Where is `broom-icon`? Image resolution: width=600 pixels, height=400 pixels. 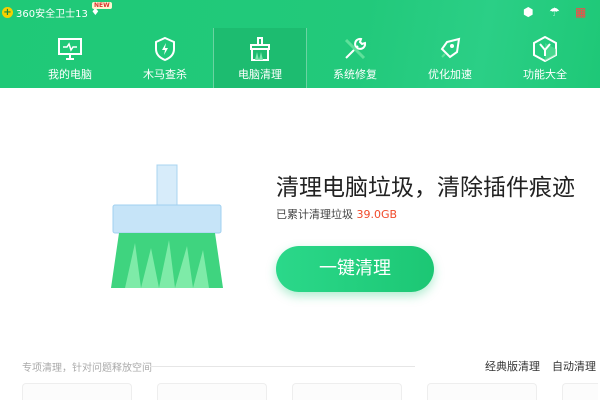
broom-icon is located at coordinates (260, 49).